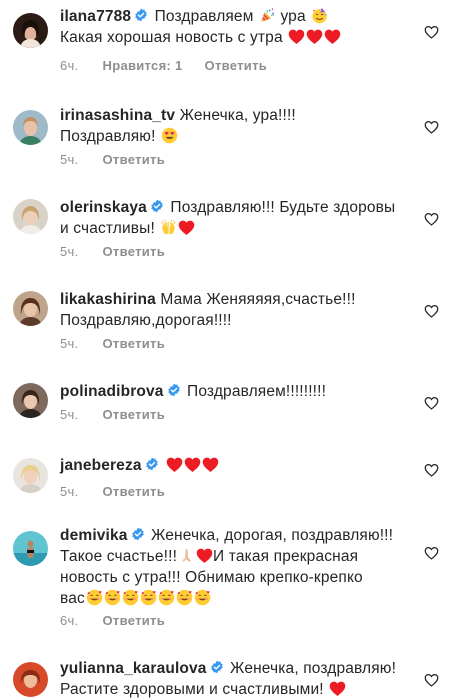 This screenshot has height=700, width=461. I want to click on comment-text: Женечка, дорогая, поздравляю!!!, so click(272, 535).